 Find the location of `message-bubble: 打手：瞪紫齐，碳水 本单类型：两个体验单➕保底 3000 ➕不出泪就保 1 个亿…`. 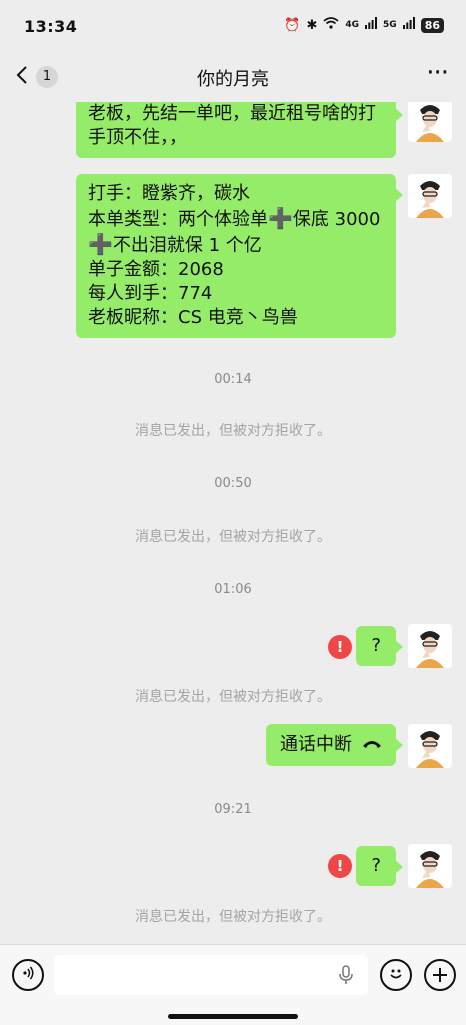

message-bubble: 打手：瞪紫齐，碳水 本单类型：两个体验单➕保底 3000 ➕不出泪就保 1 个亿… is located at coordinates (239, 256).